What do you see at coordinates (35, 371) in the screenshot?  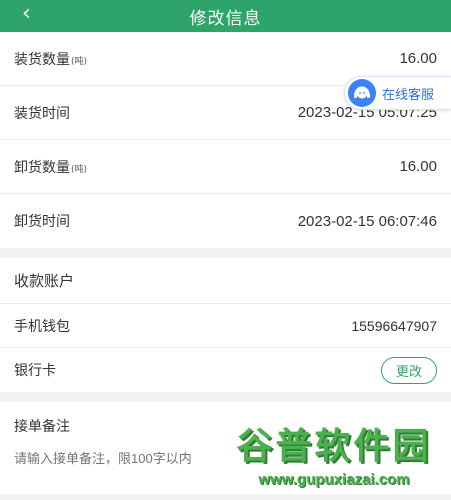 I see `bank-card-label: 银行卡` at bounding box center [35, 371].